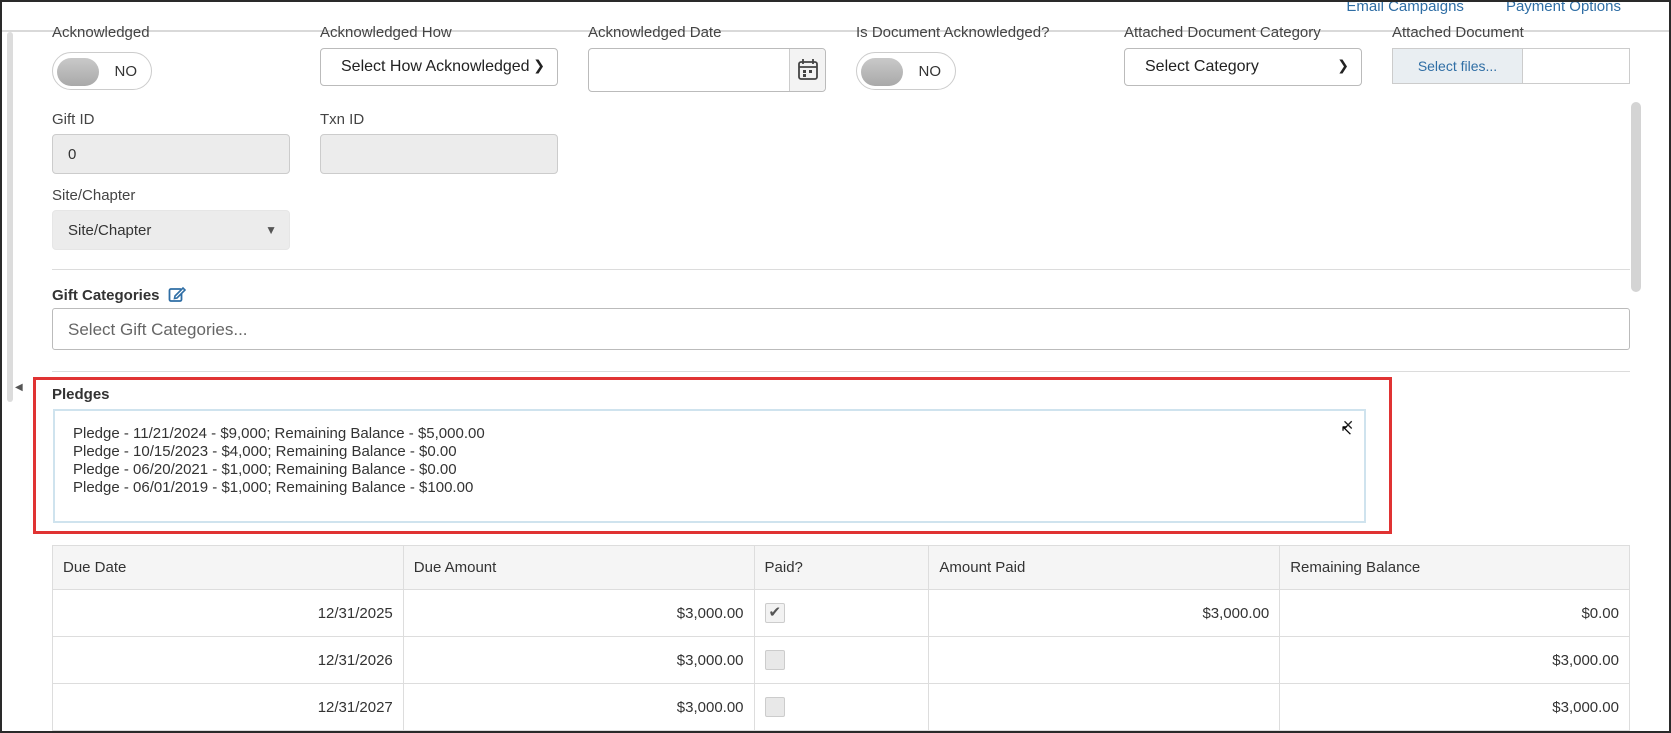  I want to click on gift-categories-label-text: Gift Categories, so click(106, 295).